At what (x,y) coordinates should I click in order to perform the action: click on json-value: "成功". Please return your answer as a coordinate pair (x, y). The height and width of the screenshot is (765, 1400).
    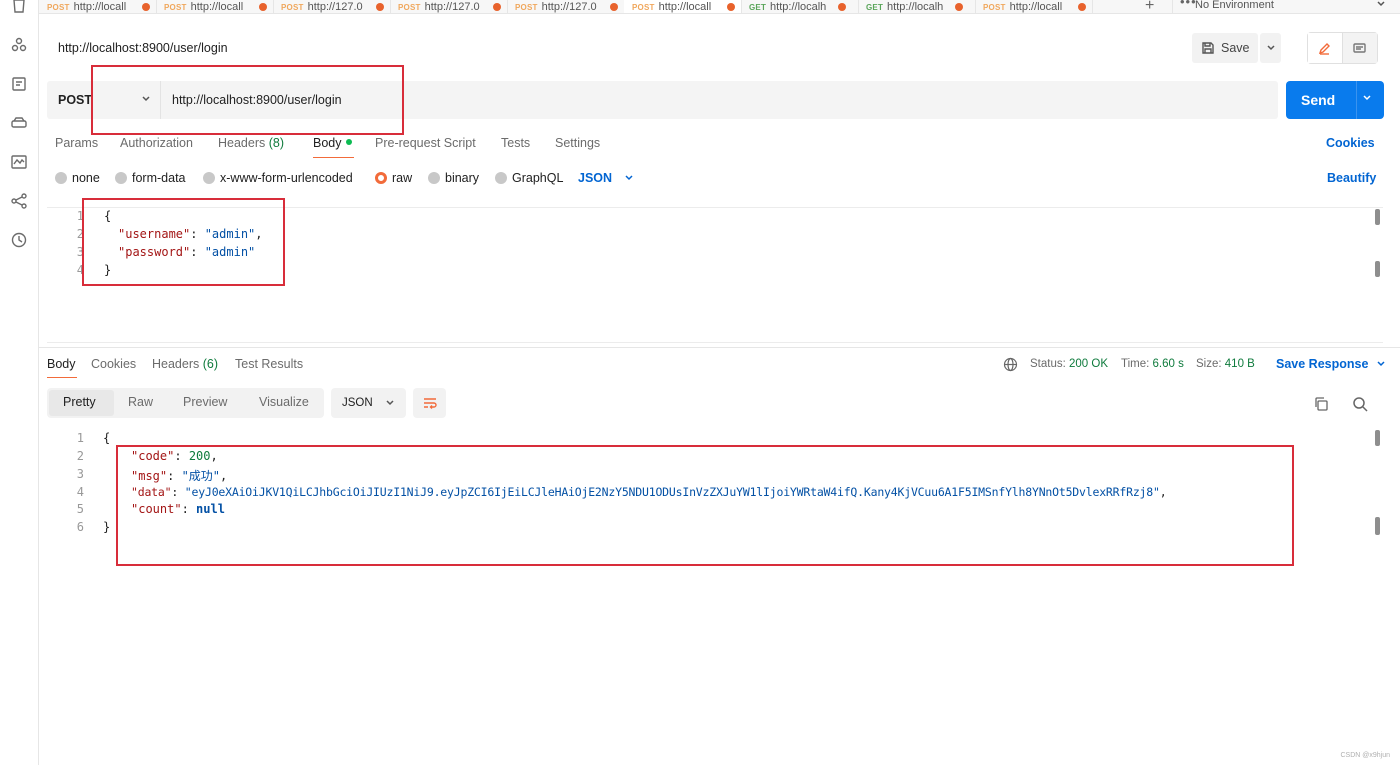
    Looking at the image, I should click on (201, 476).